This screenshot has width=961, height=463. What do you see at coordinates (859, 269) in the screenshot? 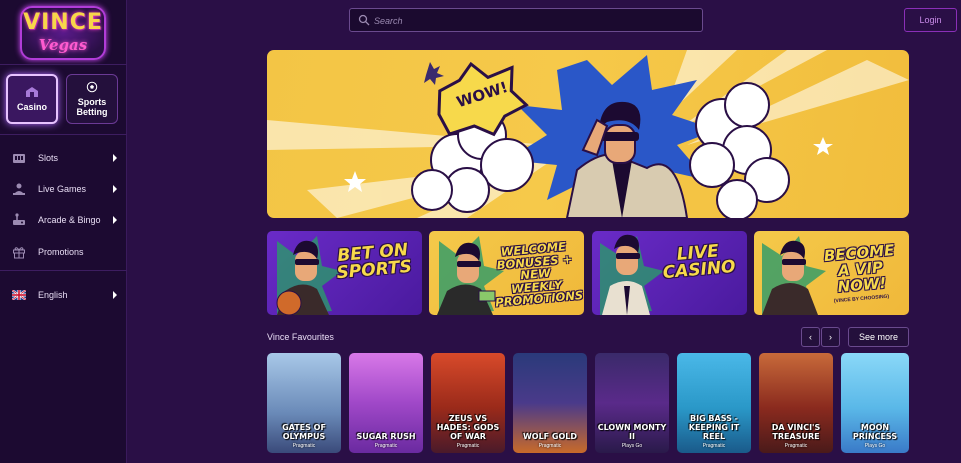
I see `promo-title: BECOME A VIP NOW!` at bounding box center [859, 269].